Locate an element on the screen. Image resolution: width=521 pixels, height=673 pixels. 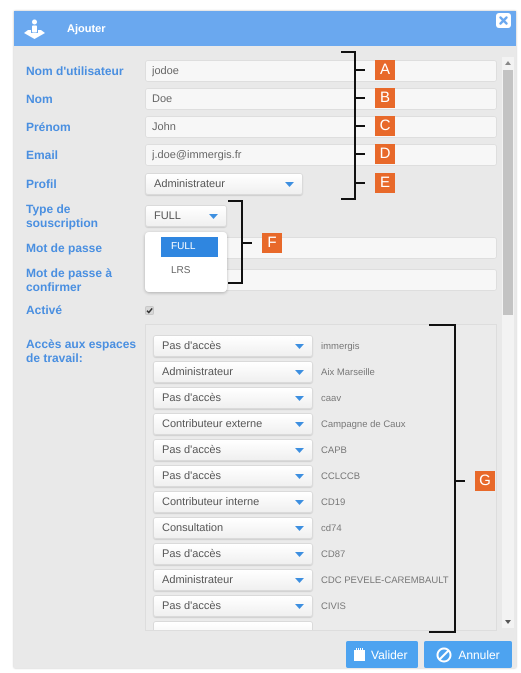
dropdown: Contributeur interne is located at coordinates (233, 502).